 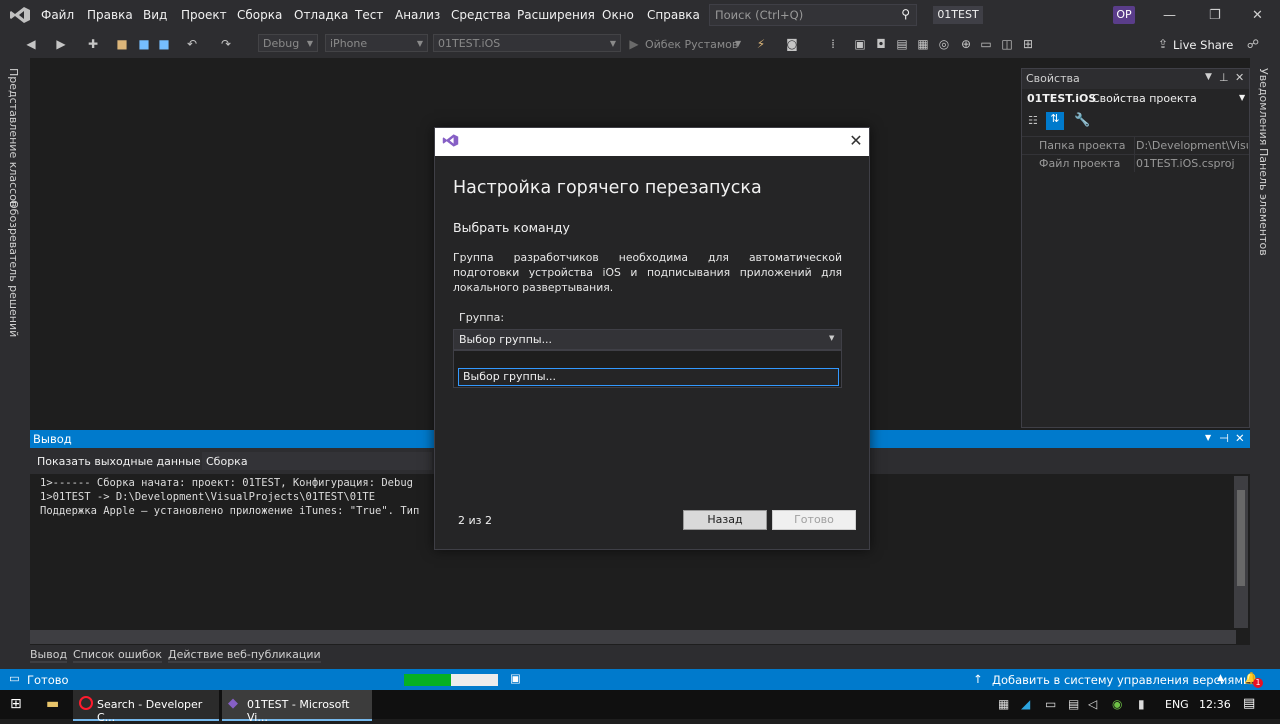 What do you see at coordinates (792, 44) in the screenshot?
I see `browser-link-icon: ◙` at bounding box center [792, 44].